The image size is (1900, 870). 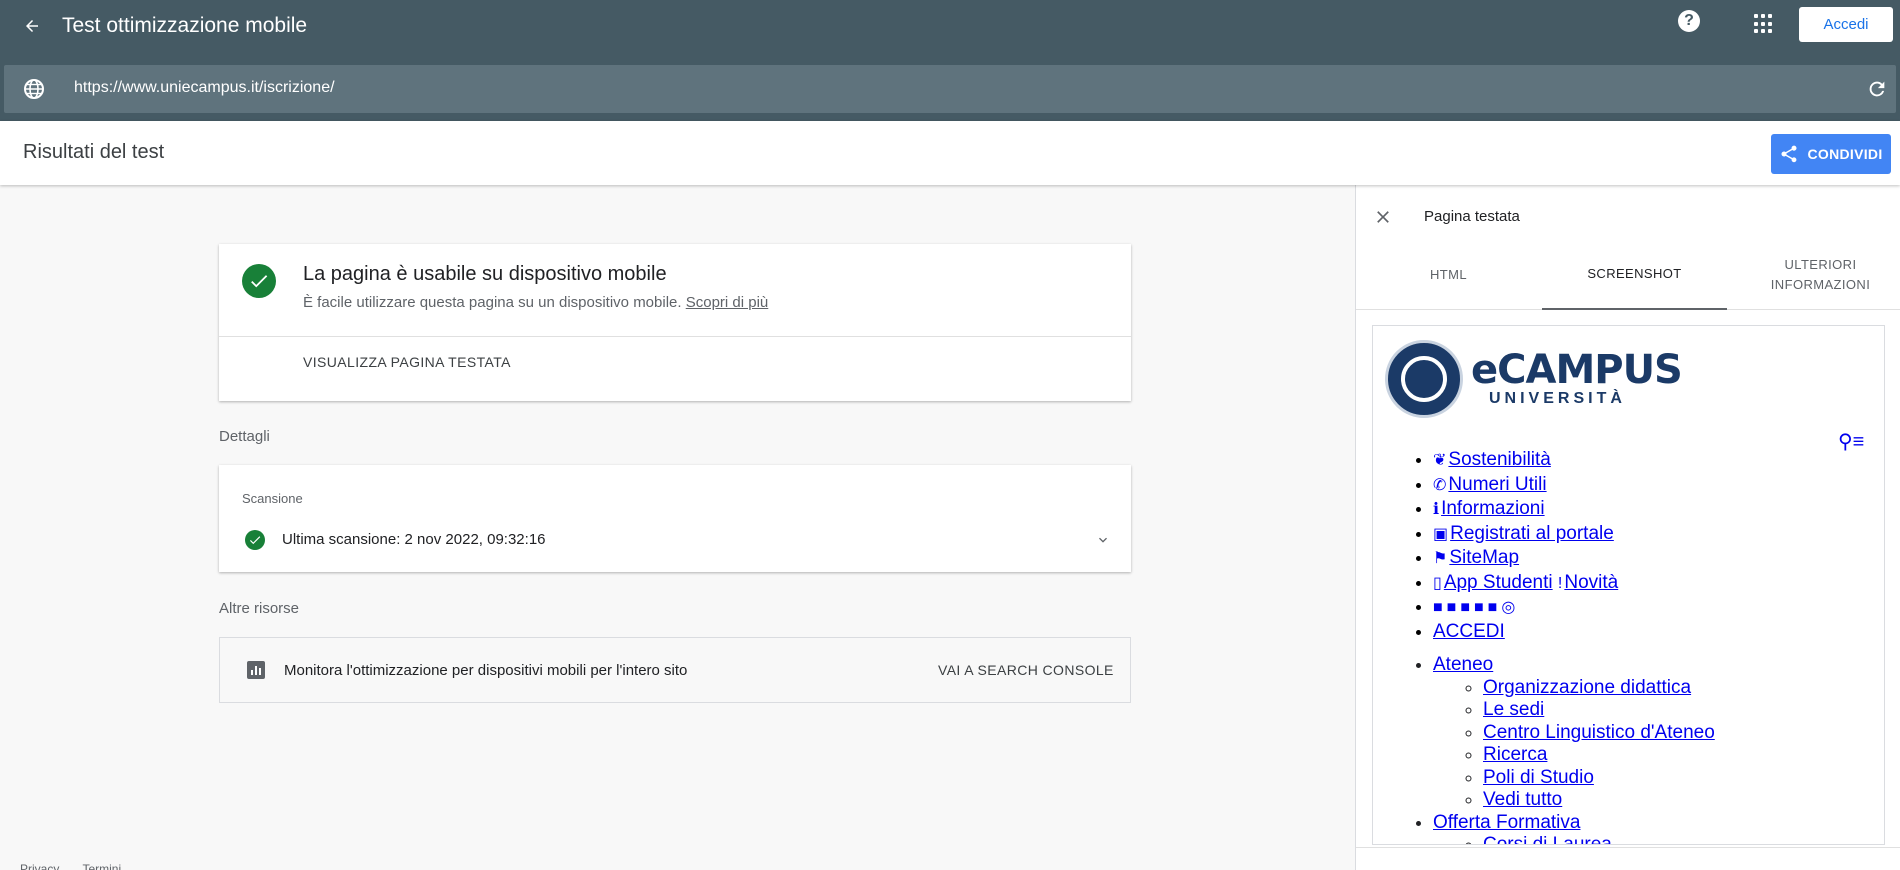 I want to click on id-card-icon: ▣, so click(x=1441, y=534).